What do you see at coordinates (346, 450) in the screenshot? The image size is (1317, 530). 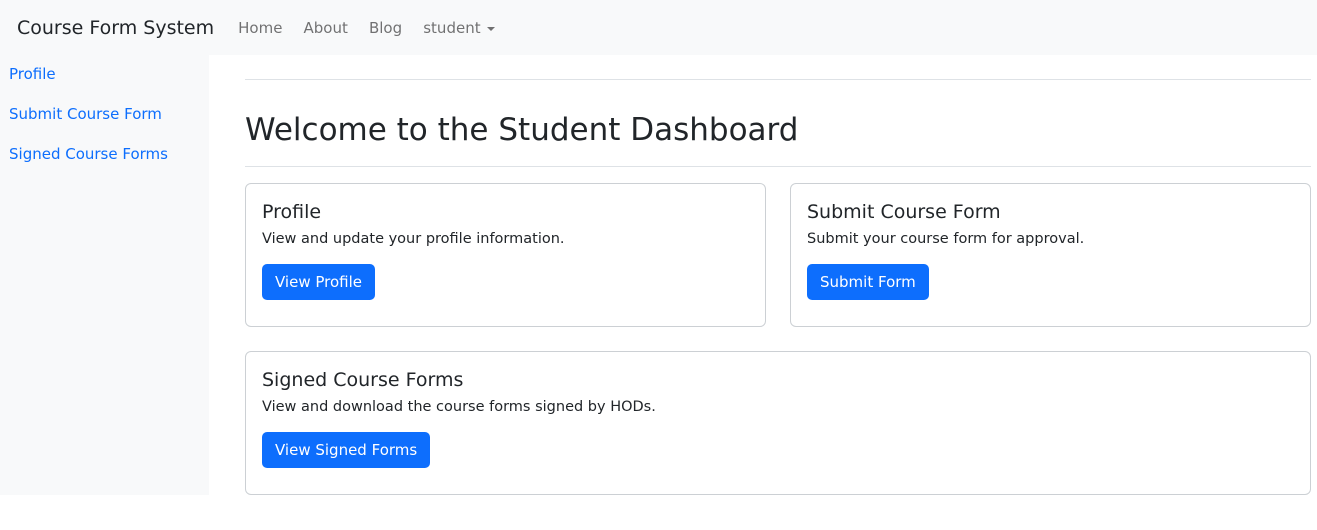 I see `view-signed-forms-button: View Signed Forms` at bounding box center [346, 450].